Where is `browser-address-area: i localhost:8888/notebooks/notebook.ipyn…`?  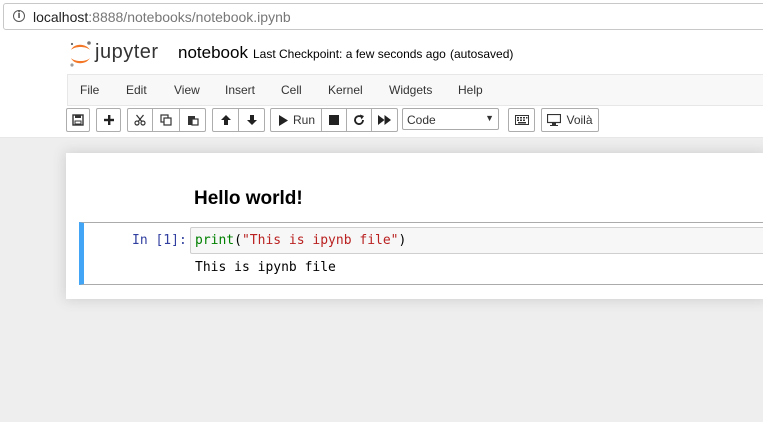
browser-address-area: i localhost:8888/notebooks/notebook.ipyn… is located at coordinates (381, 17).